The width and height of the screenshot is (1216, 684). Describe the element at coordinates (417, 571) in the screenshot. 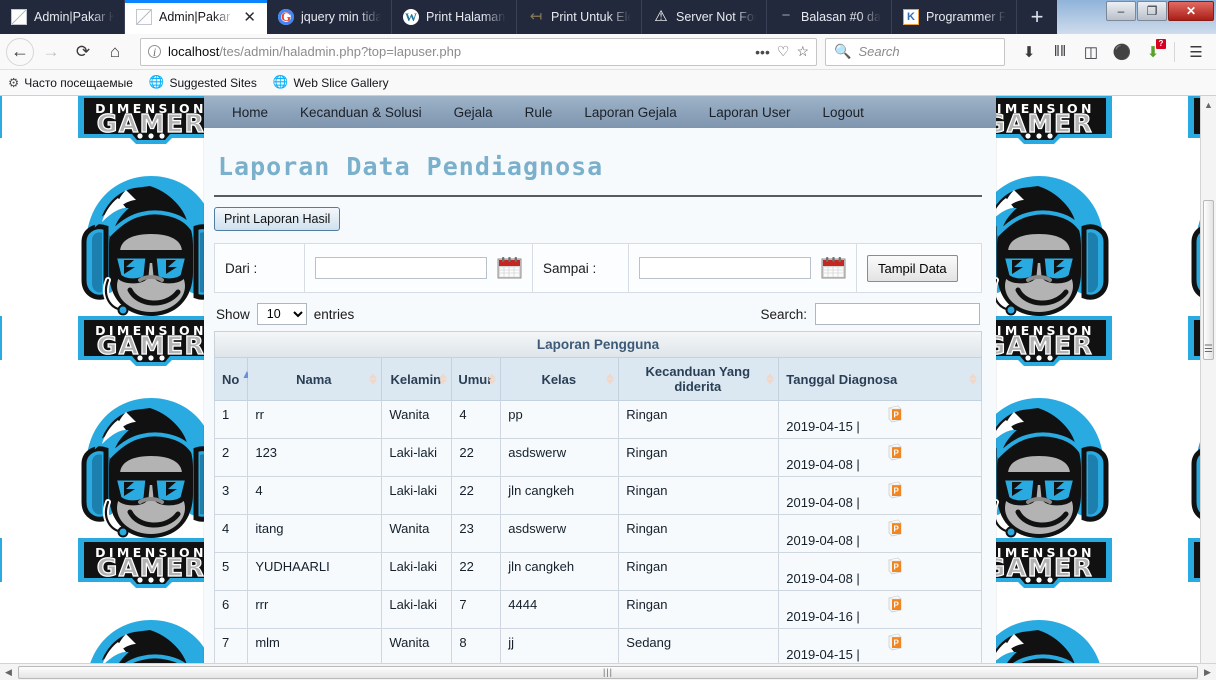

I see `cell-kelamin: Laki-laki` at that location.